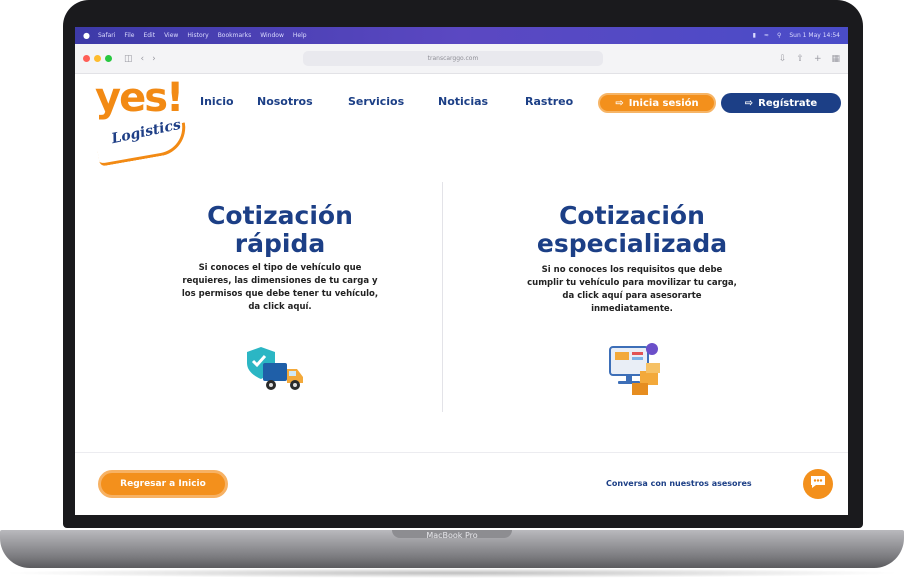  I want to click on register-button: ⇨ Regístrate, so click(781, 103).